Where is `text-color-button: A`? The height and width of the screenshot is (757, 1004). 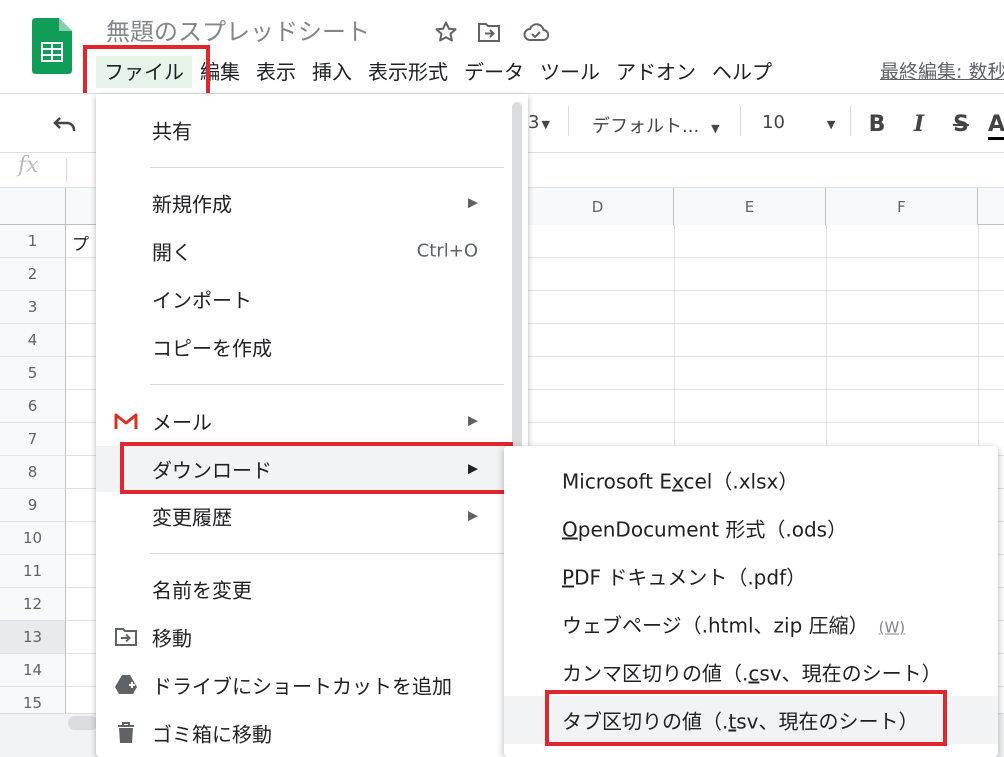
text-color-button: A is located at coordinates (996, 124).